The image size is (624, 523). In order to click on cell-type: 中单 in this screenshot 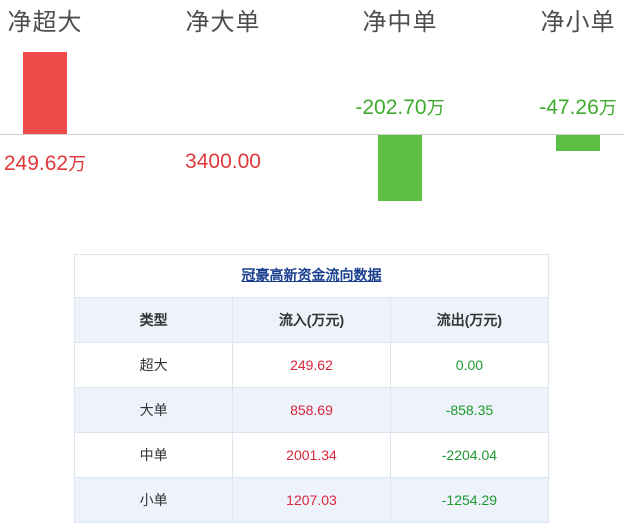, I will do `click(154, 455)`.